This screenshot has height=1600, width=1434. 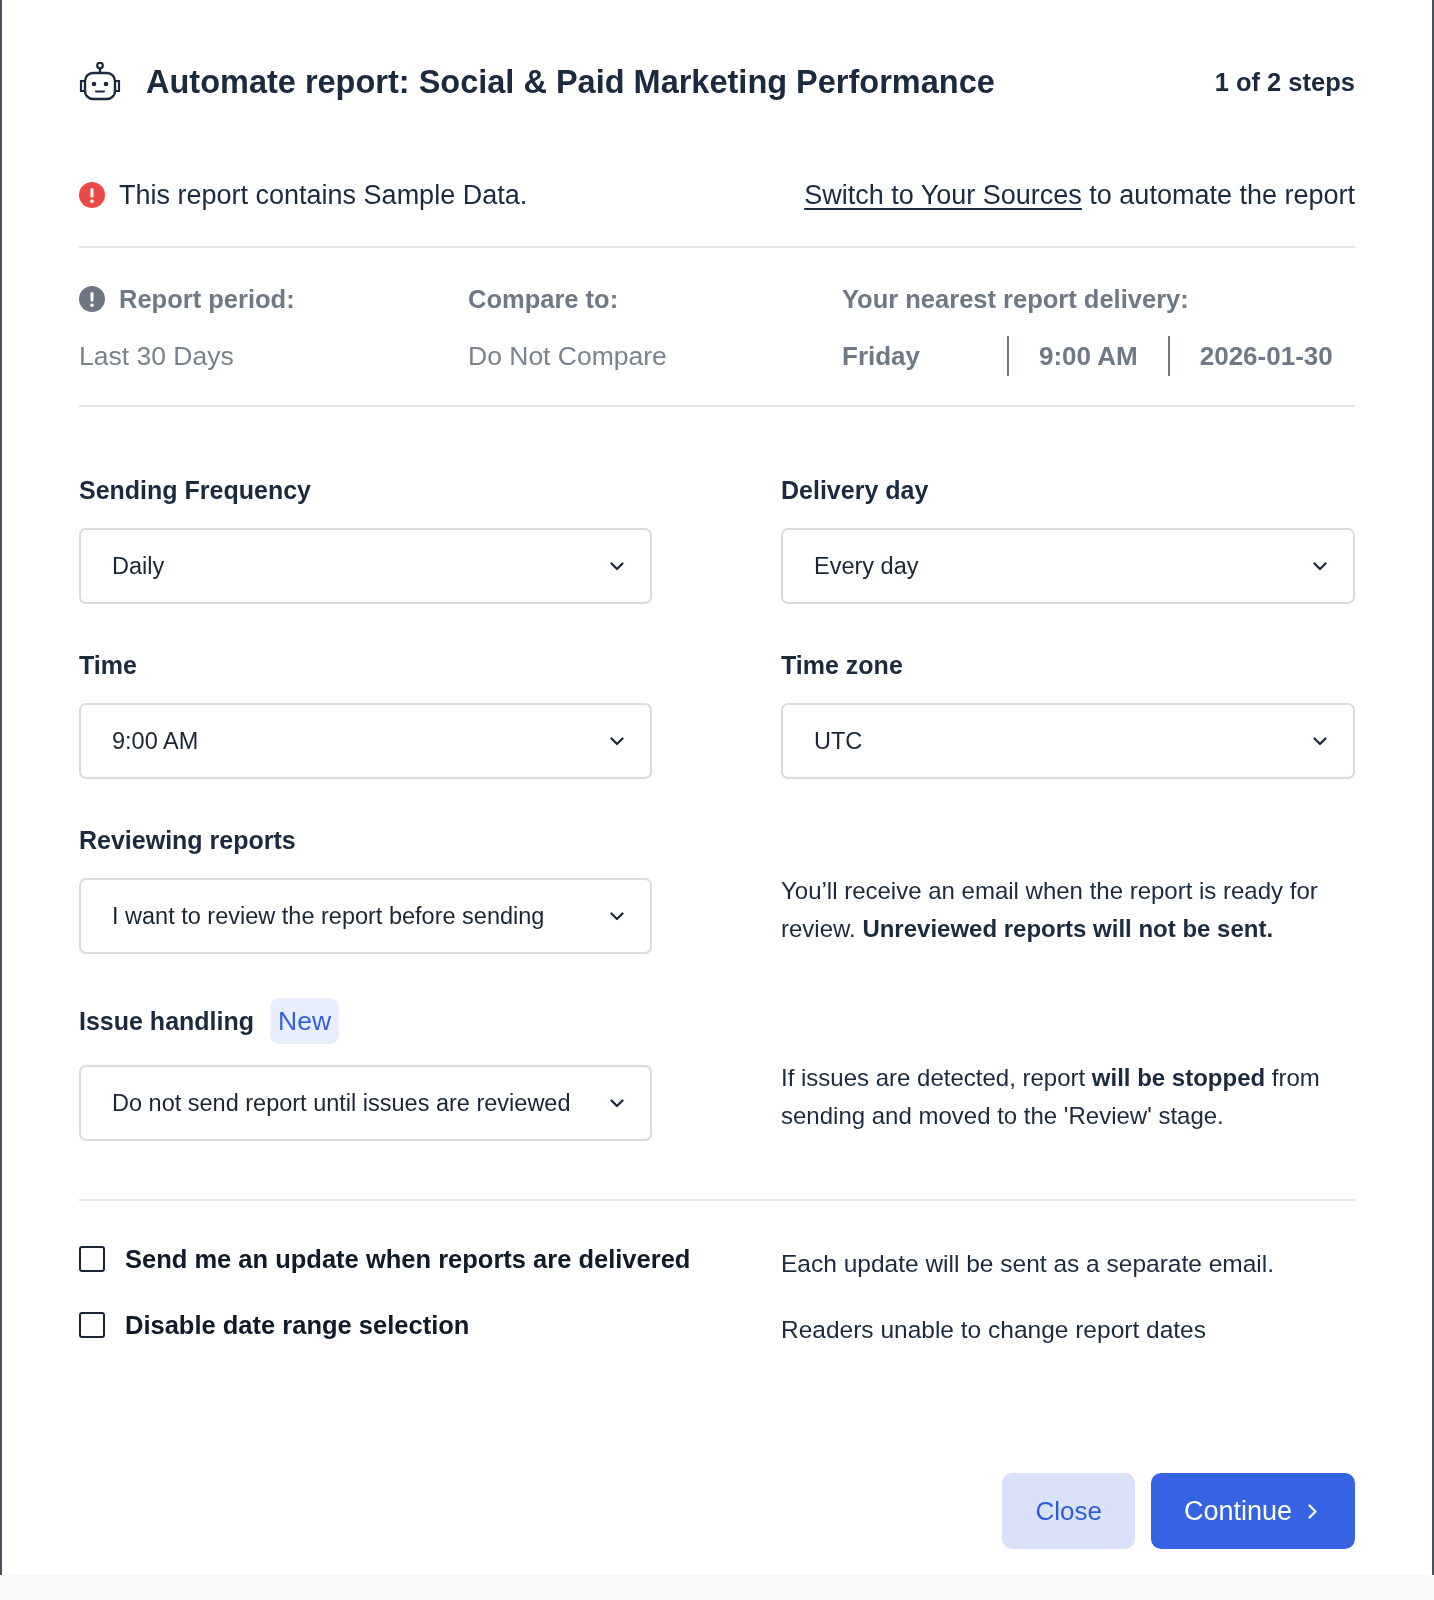 What do you see at coordinates (187, 840) in the screenshot?
I see `field-label: Reviewing reports` at bounding box center [187, 840].